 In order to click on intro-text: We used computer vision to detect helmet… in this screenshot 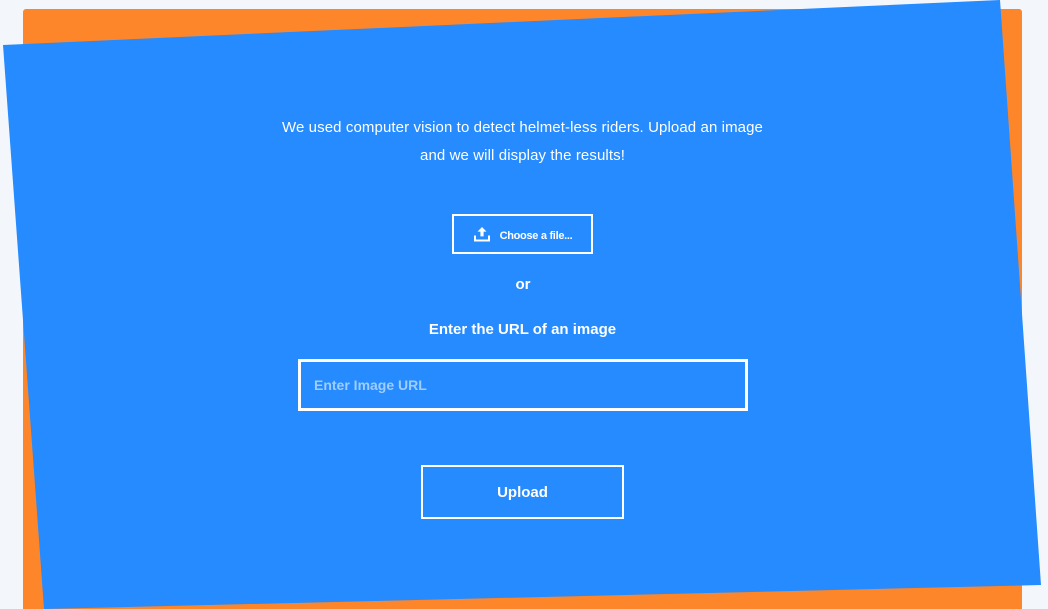, I will do `click(522, 142)`.